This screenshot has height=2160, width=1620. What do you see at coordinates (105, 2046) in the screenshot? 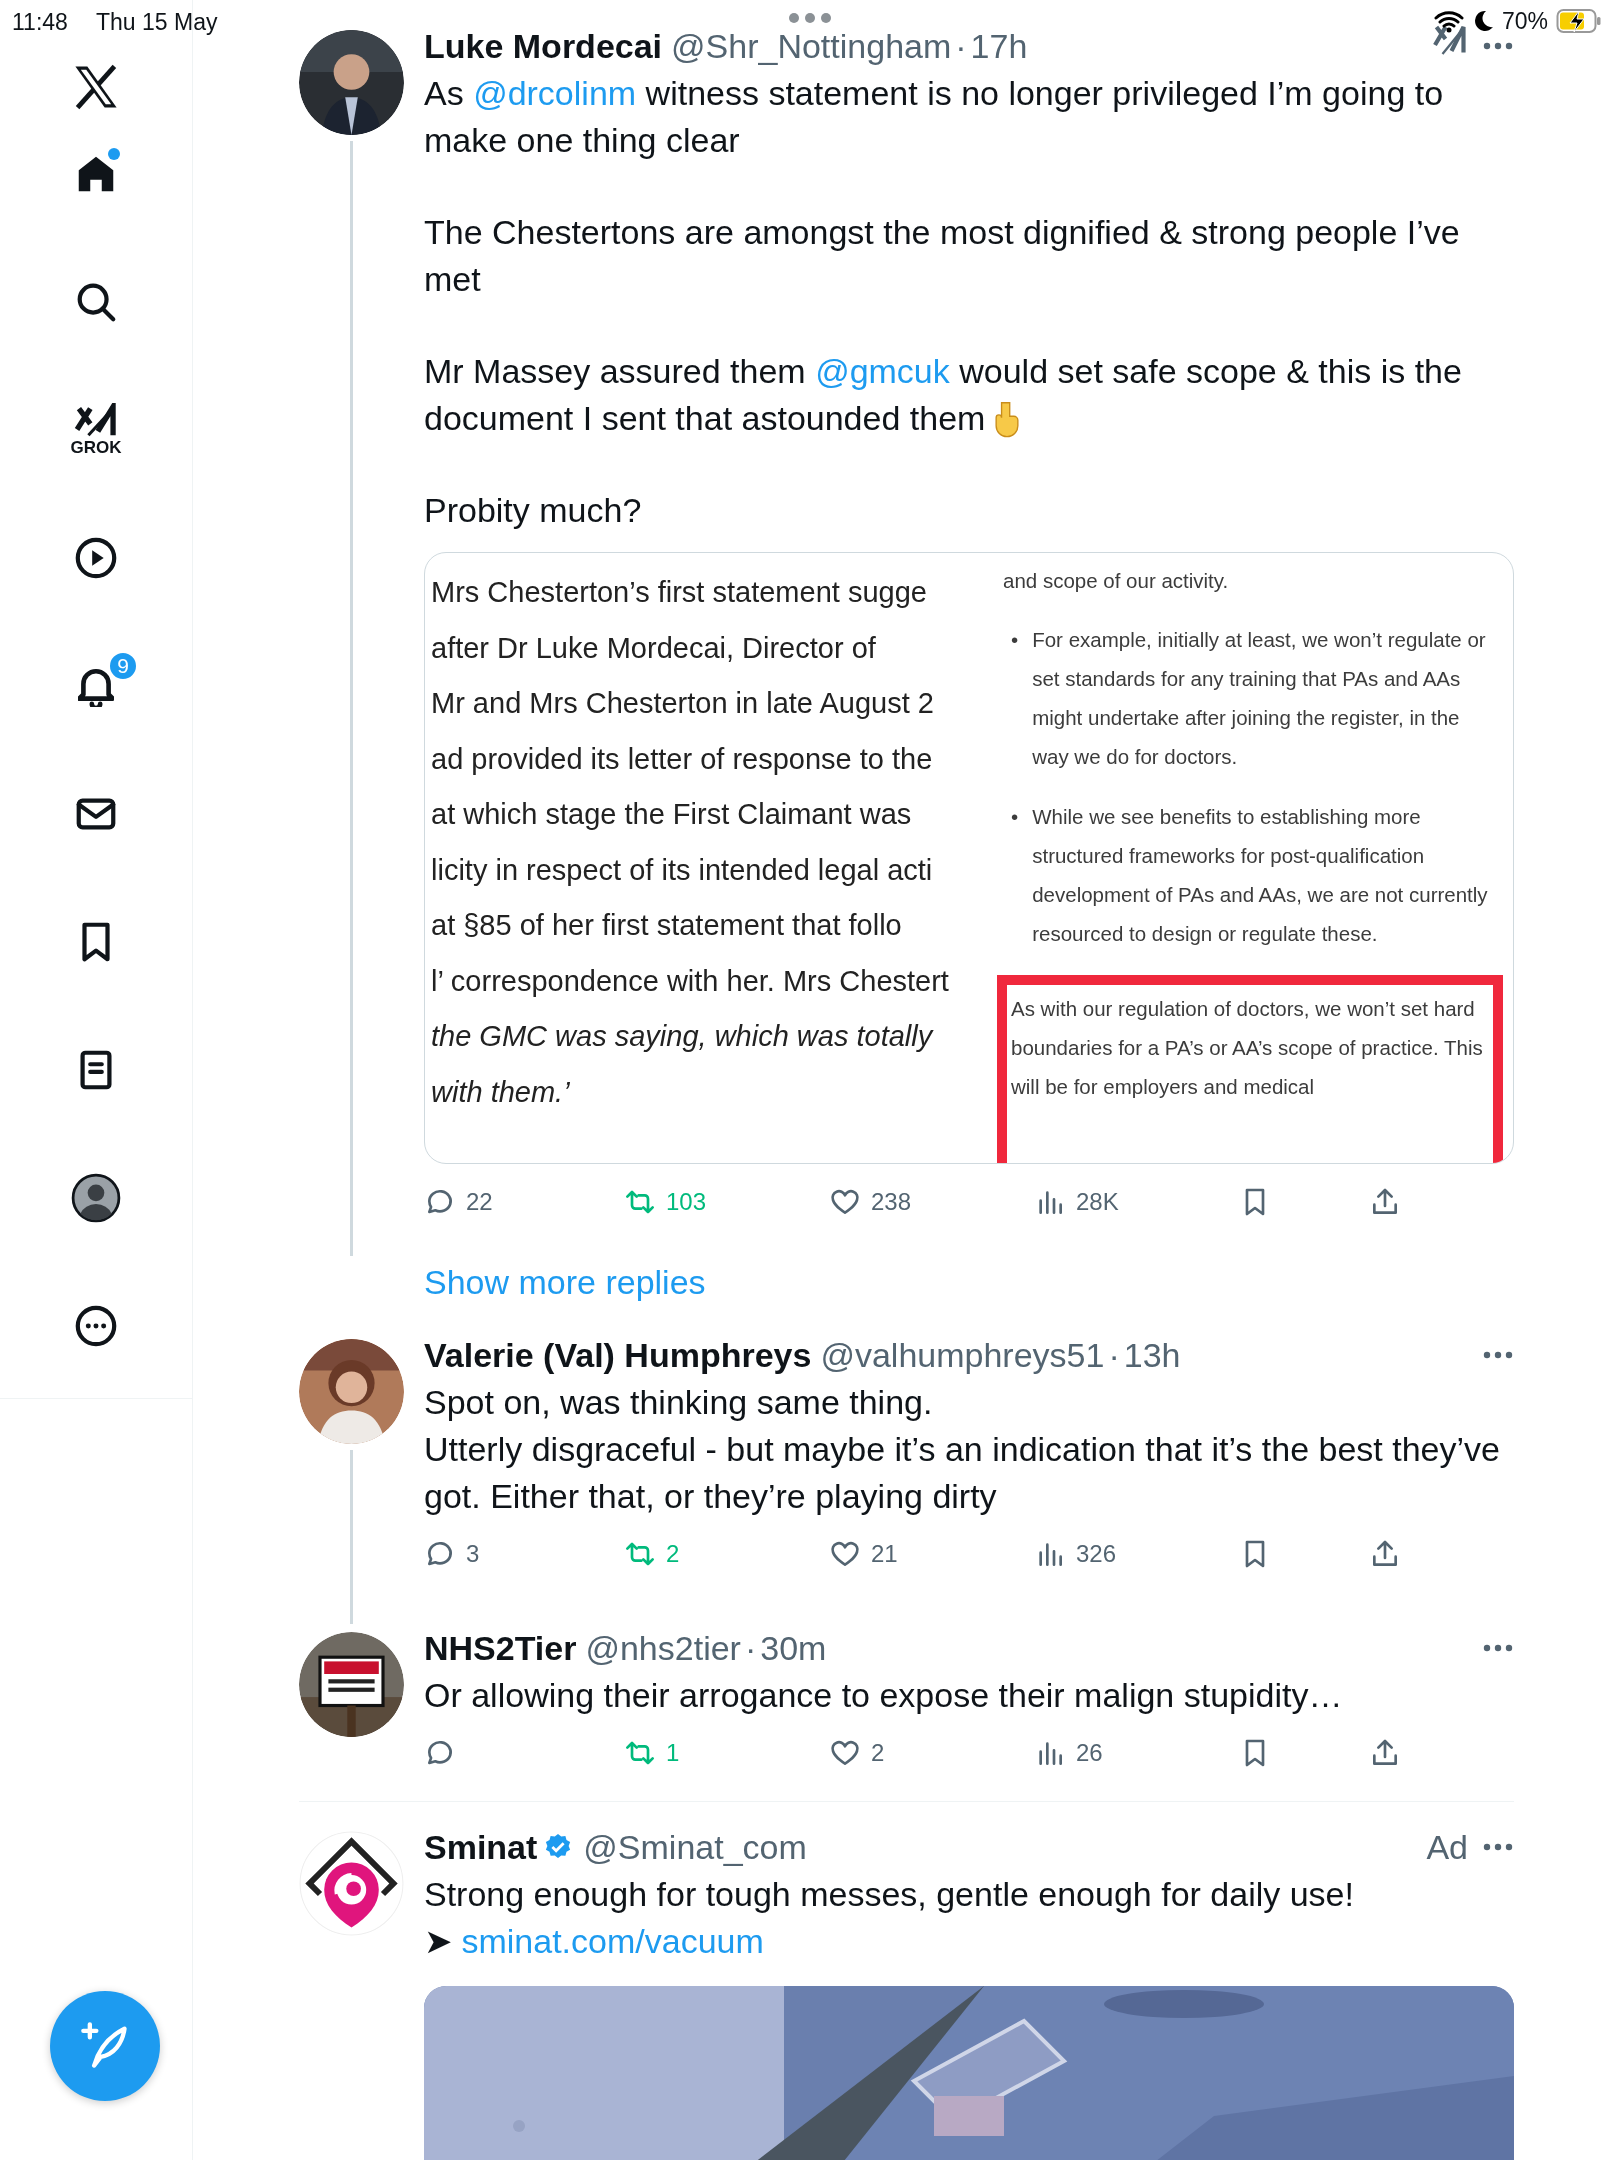
I see `compose-button` at bounding box center [105, 2046].